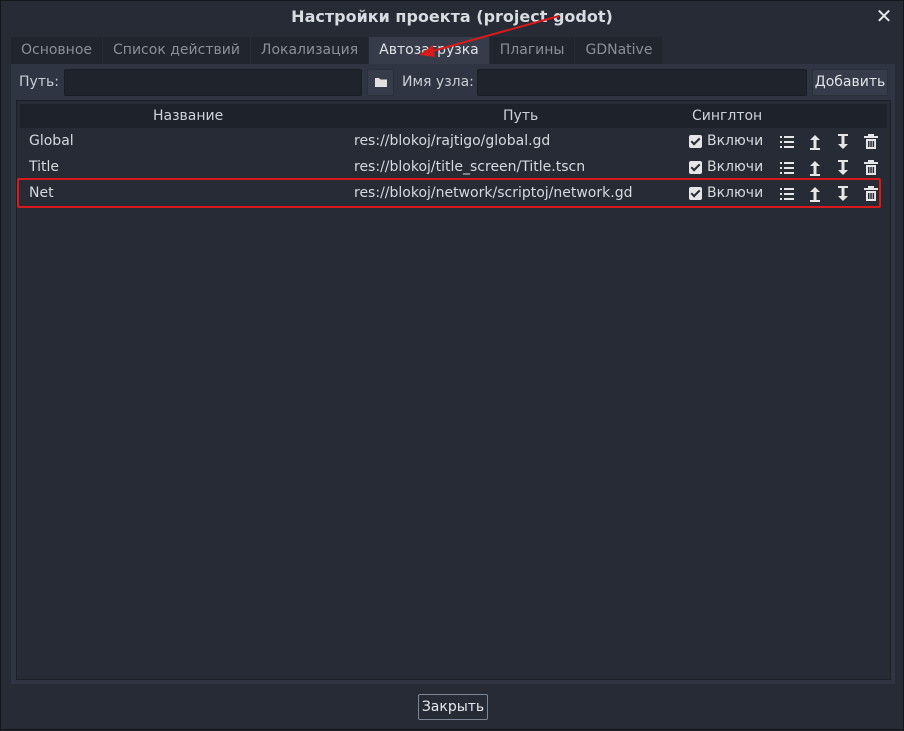  I want to click on close-button: Закрыть, so click(453, 707).